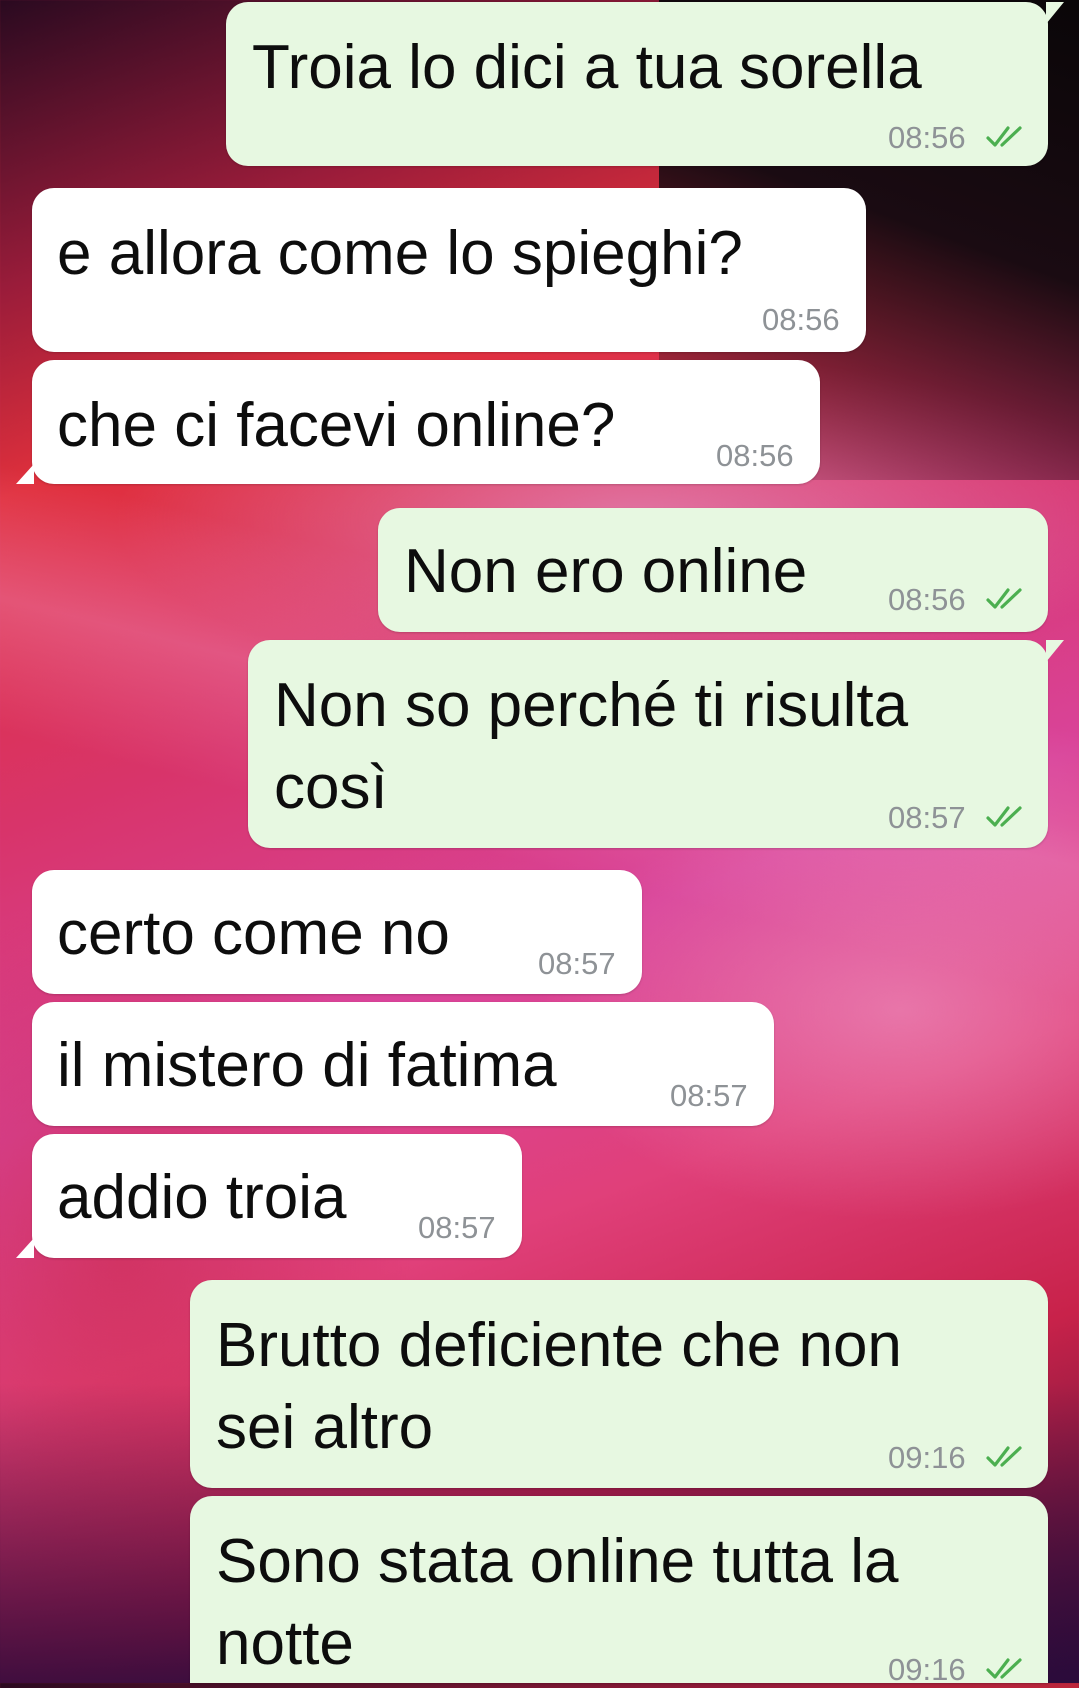 The height and width of the screenshot is (1688, 1079). Describe the element at coordinates (202, 1197) in the screenshot. I see `message-text: addio troia` at that location.